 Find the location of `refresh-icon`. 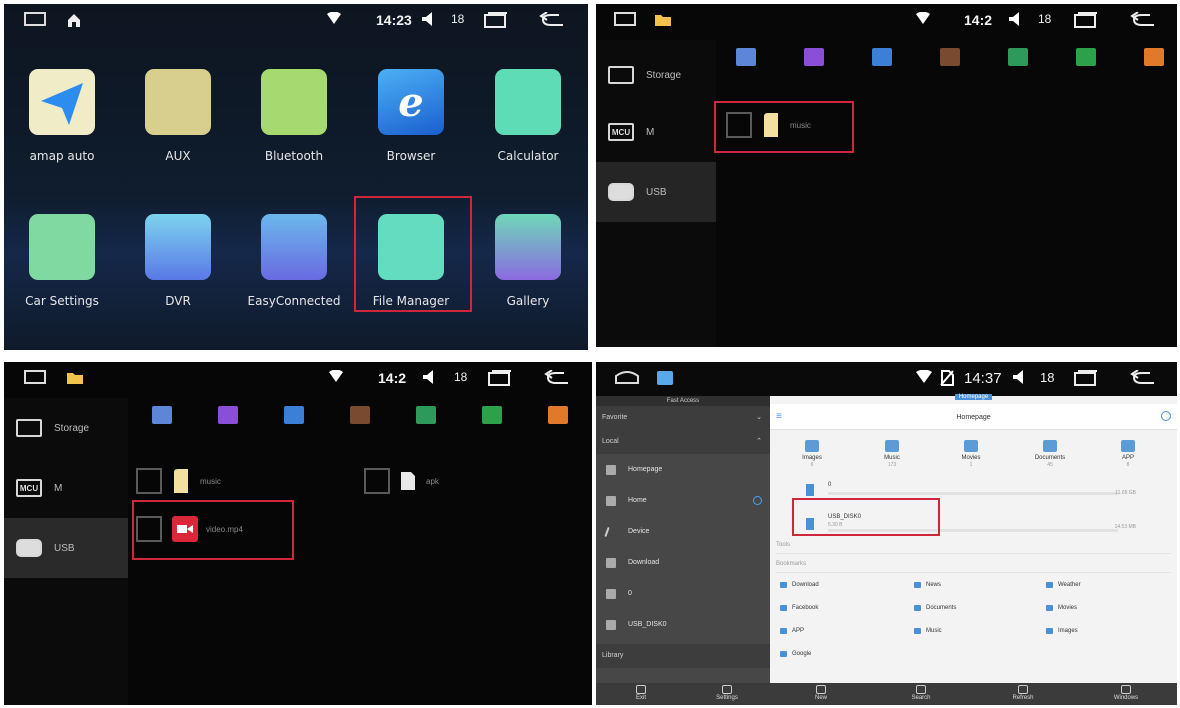

refresh-icon is located at coordinates (757, 500).